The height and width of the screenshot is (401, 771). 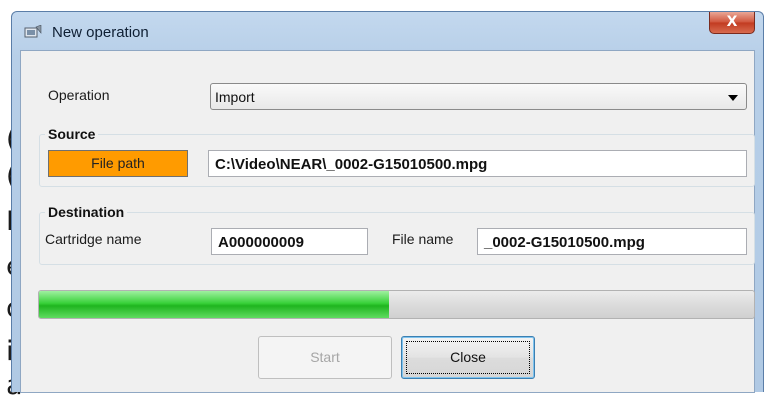 I want to click on cartridge-name-input: A000000009, so click(x=289, y=241).